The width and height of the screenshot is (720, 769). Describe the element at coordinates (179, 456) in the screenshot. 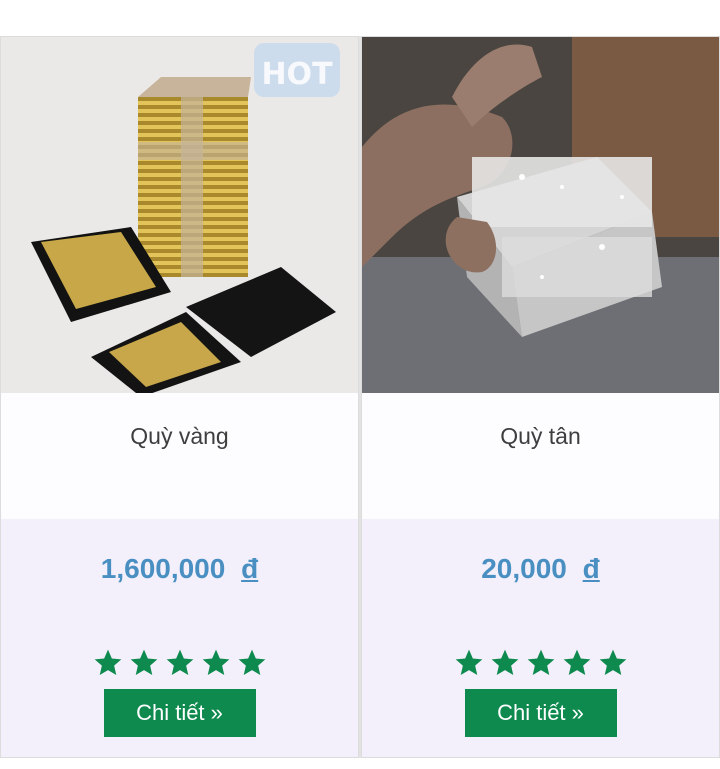

I see `product-name: Quỳ vàng` at that location.